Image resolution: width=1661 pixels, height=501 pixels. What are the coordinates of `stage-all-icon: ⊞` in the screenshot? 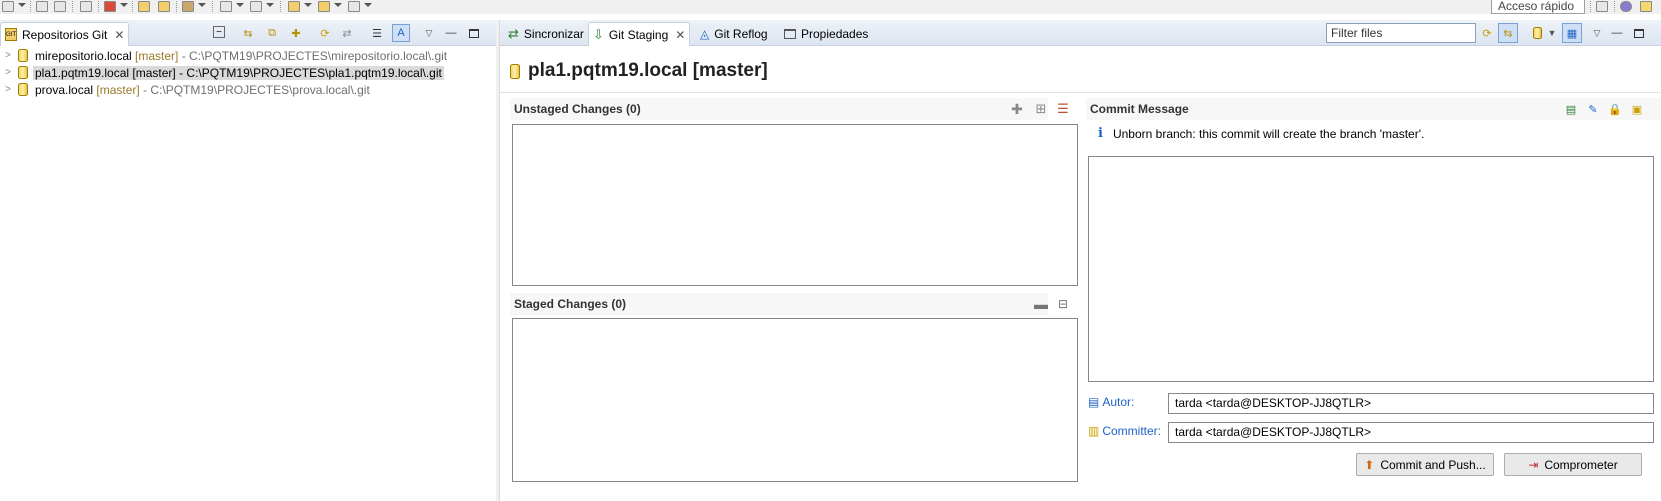 It's located at (1041, 108).